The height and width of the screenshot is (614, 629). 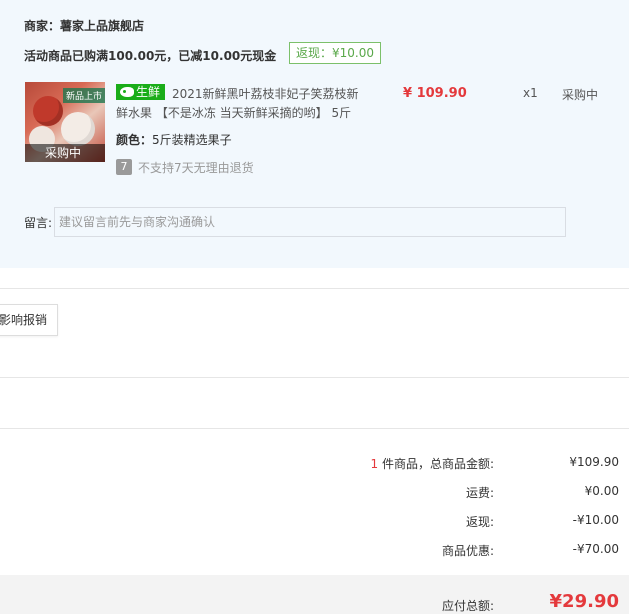 I want to click on merchant-name: 商家：薯家上品旗舰店, so click(x=84, y=26).